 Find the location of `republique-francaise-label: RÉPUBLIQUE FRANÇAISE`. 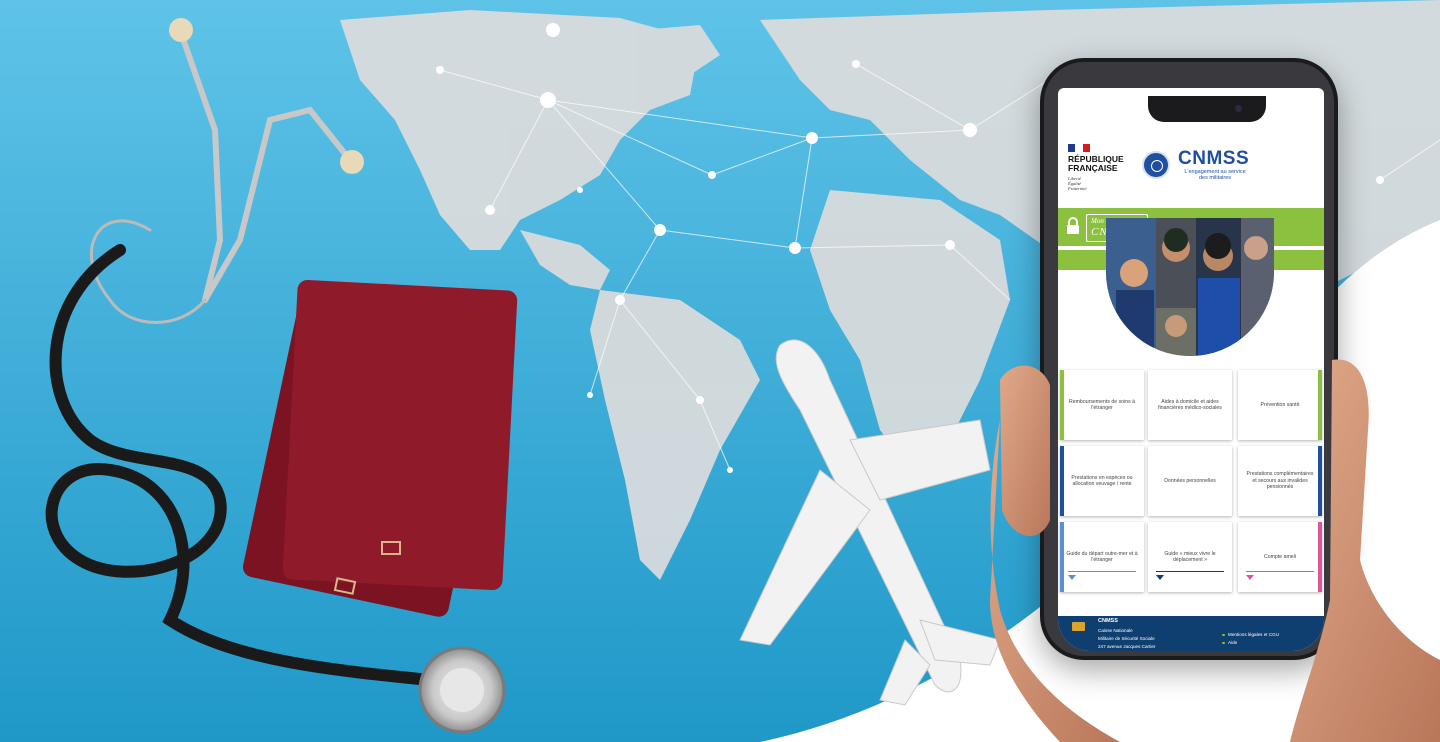

republique-francaise-label: RÉPUBLIQUE FRANÇAISE is located at coordinates (1096, 163).